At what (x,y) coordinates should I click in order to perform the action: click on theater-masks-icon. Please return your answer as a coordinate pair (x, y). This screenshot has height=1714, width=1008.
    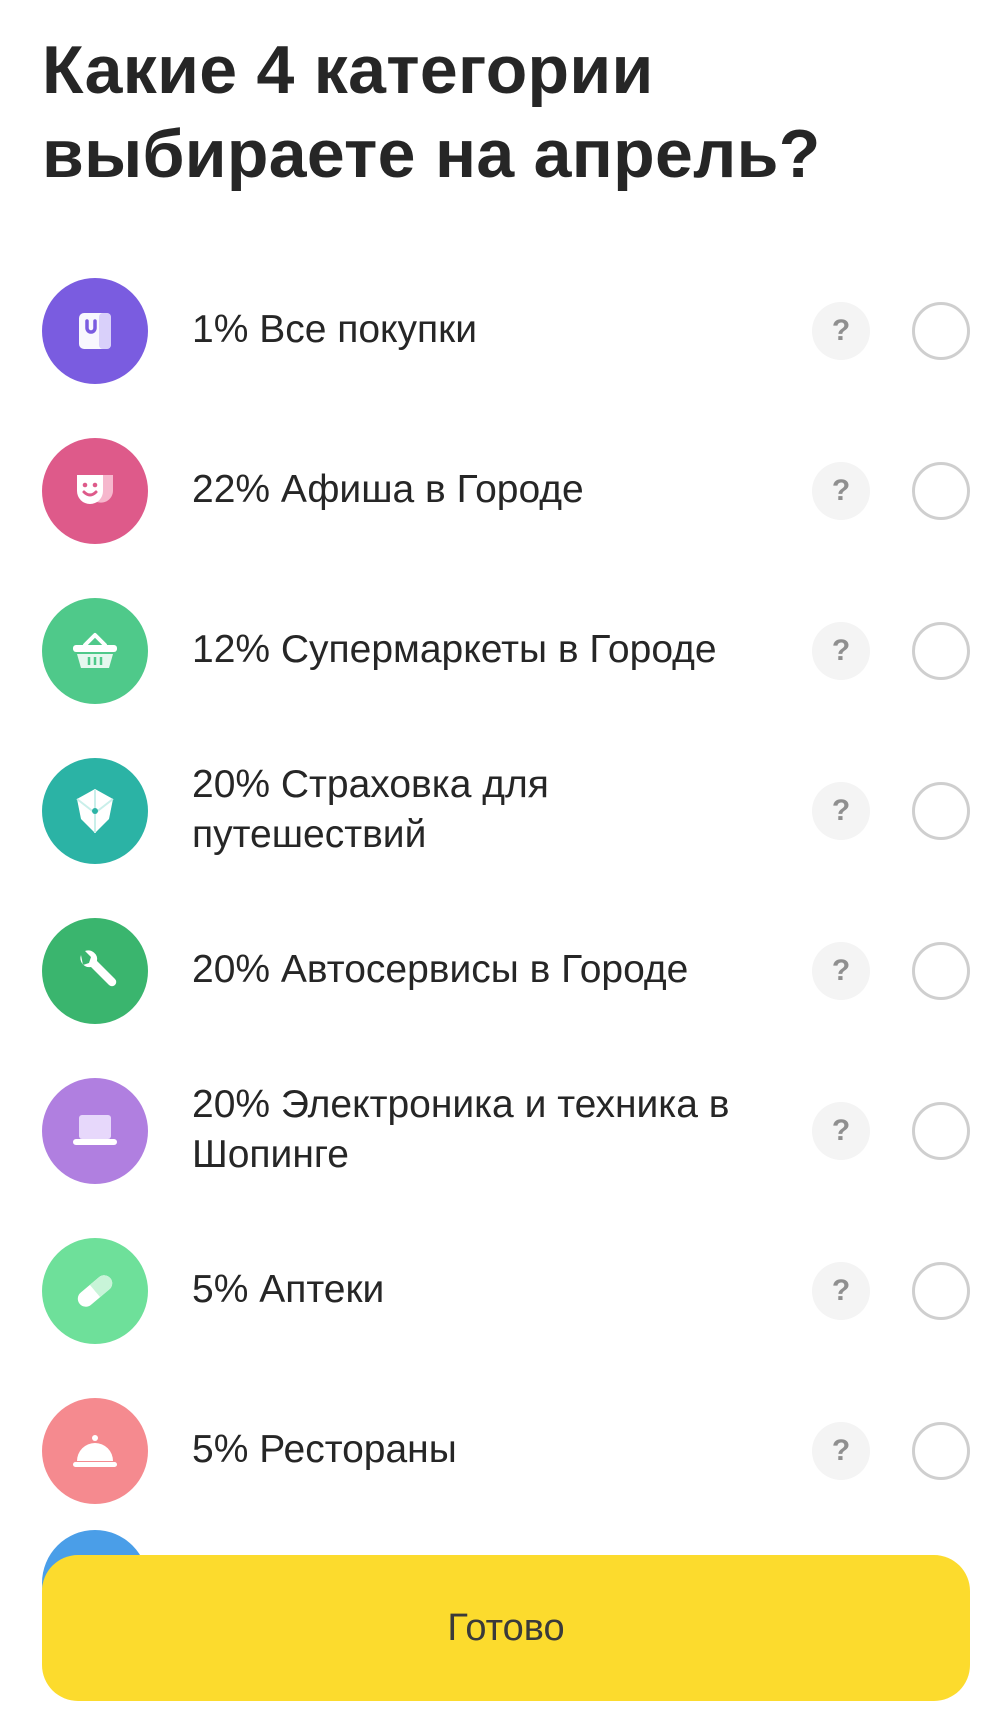
    Looking at the image, I should click on (95, 491).